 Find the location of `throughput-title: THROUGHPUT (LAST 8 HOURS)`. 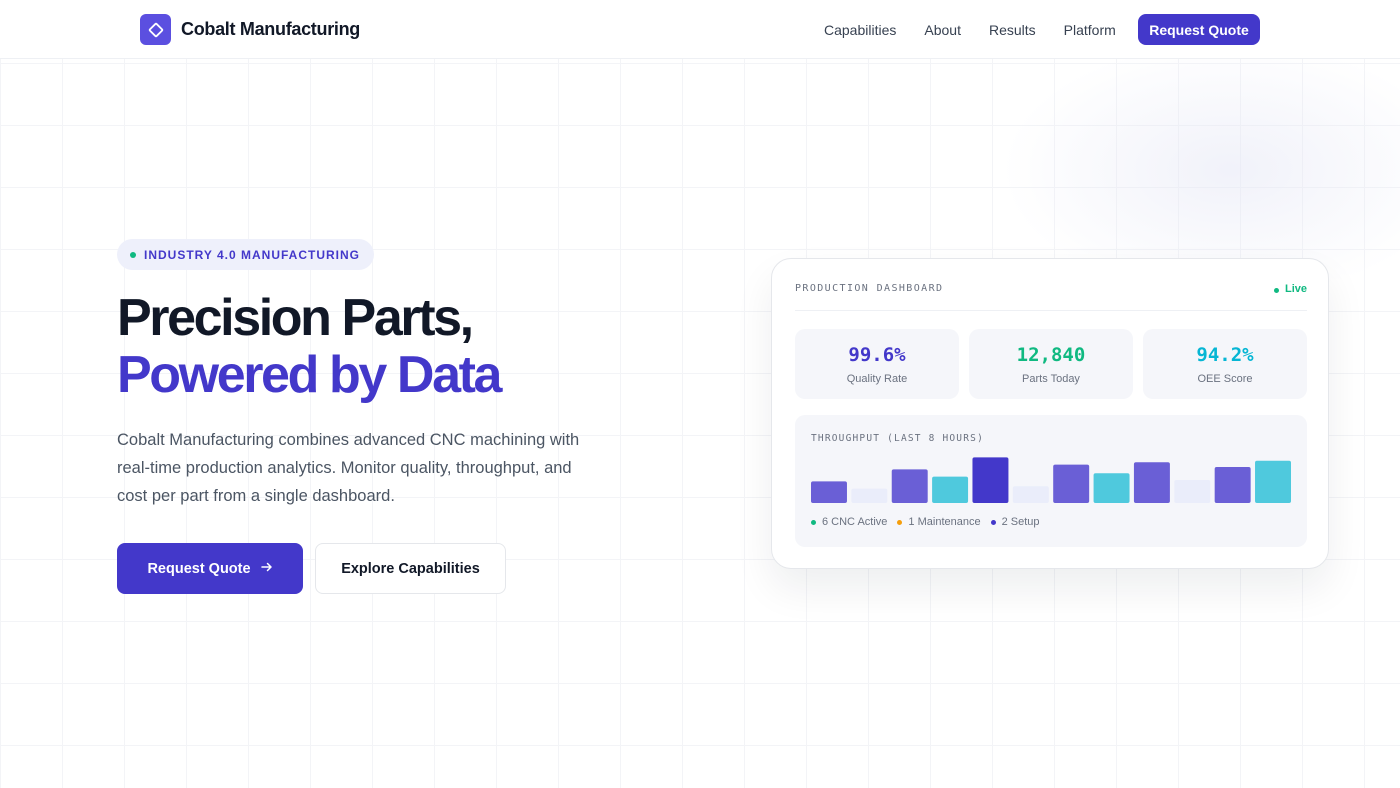

throughput-title: THROUGHPUT (LAST 8 HOURS) is located at coordinates (897, 438).